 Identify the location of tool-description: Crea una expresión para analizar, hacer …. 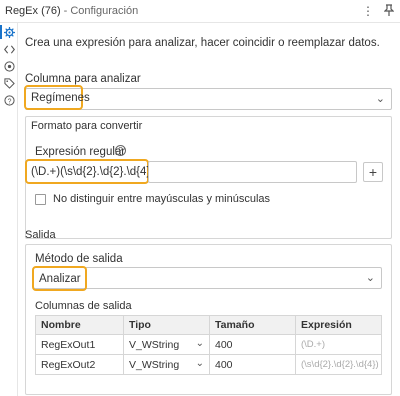
(202, 43).